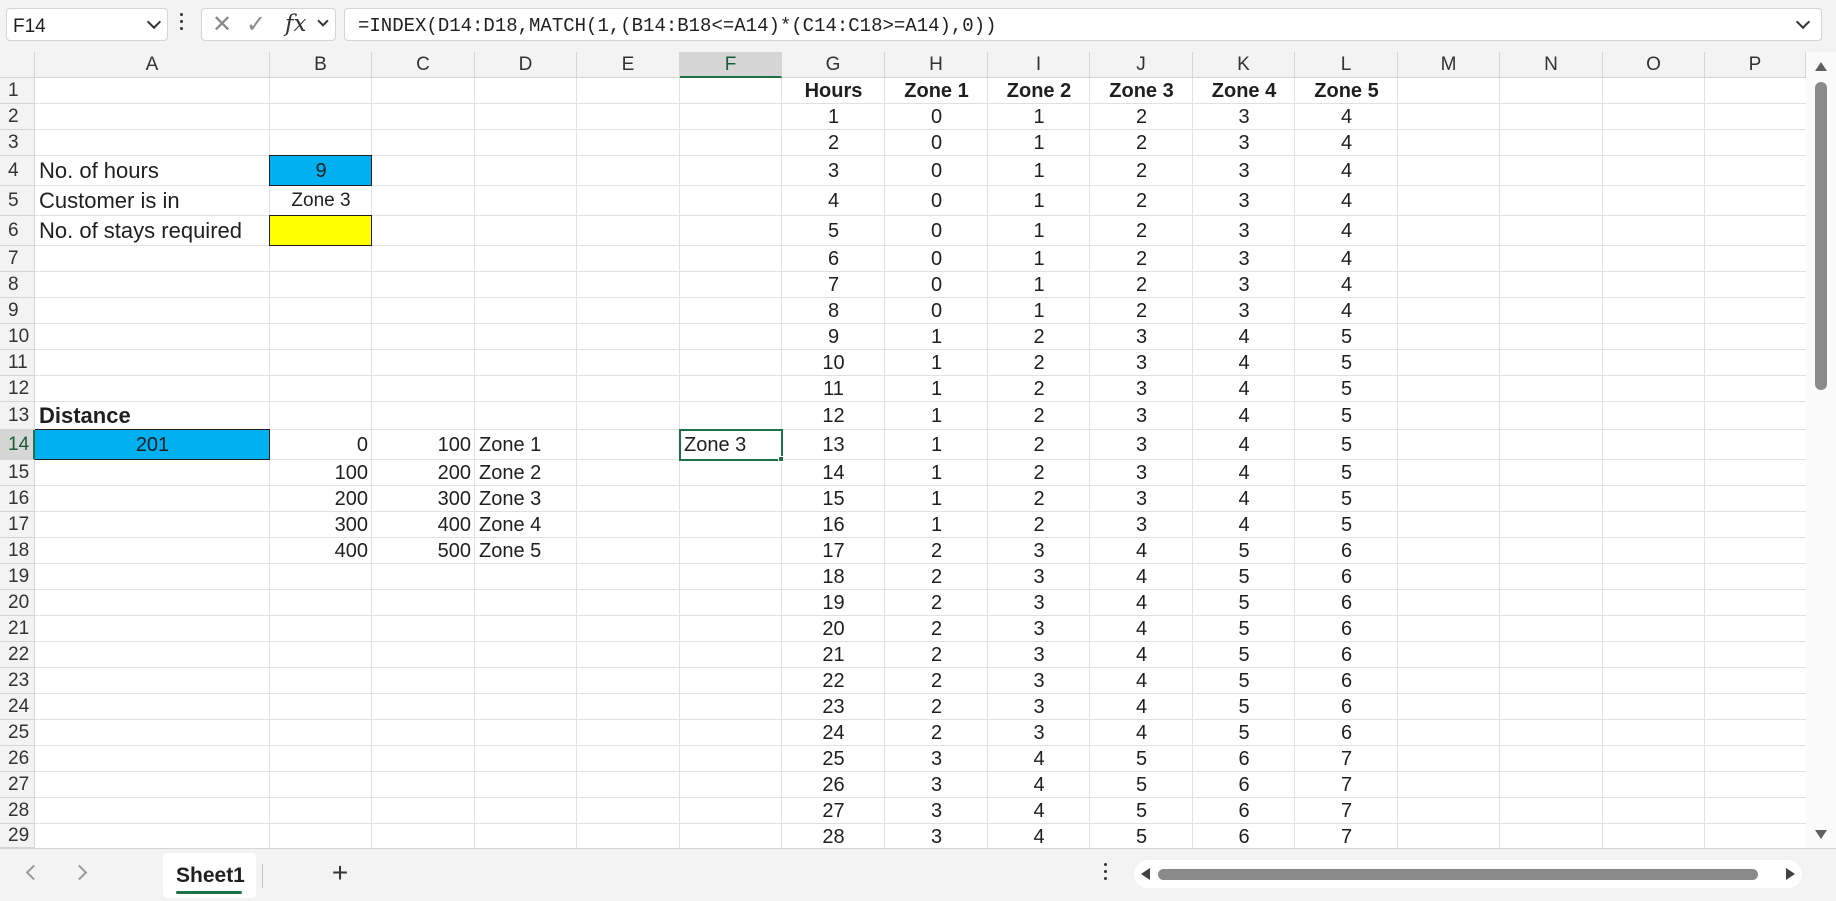 The height and width of the screenshot is (901, 1836). What do you see at coordinates (1141, 65) in the screenshot?
I see `column-header-j: J` at bounding box center [1141, 65].